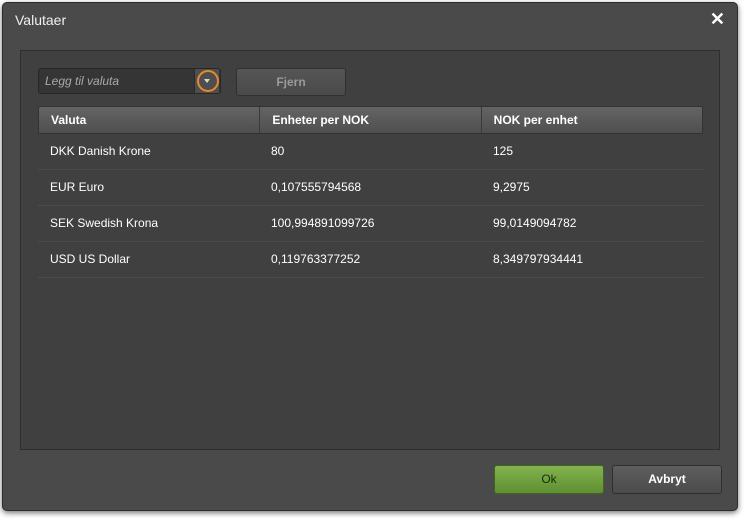  I want to click on column-header-currency: Valuta, so click(149, 120).